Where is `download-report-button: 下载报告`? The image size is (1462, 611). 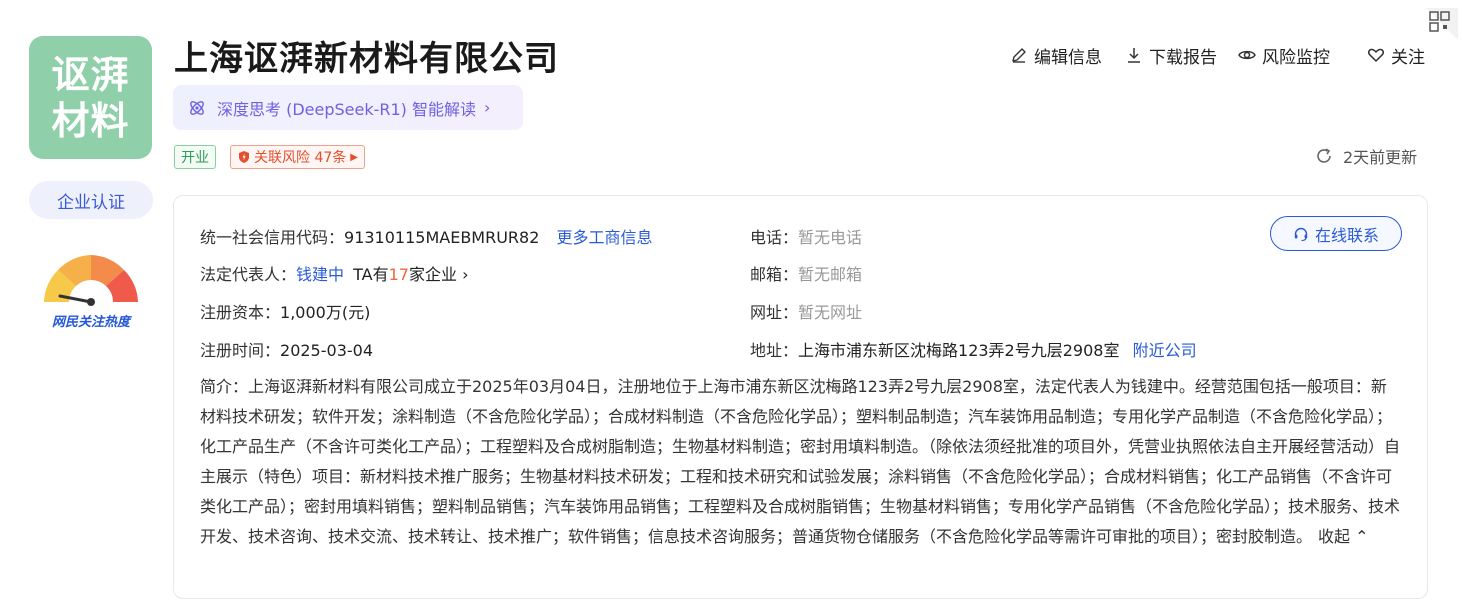
download-report-button: 下载报告 is located at coordinates (1171, 56).